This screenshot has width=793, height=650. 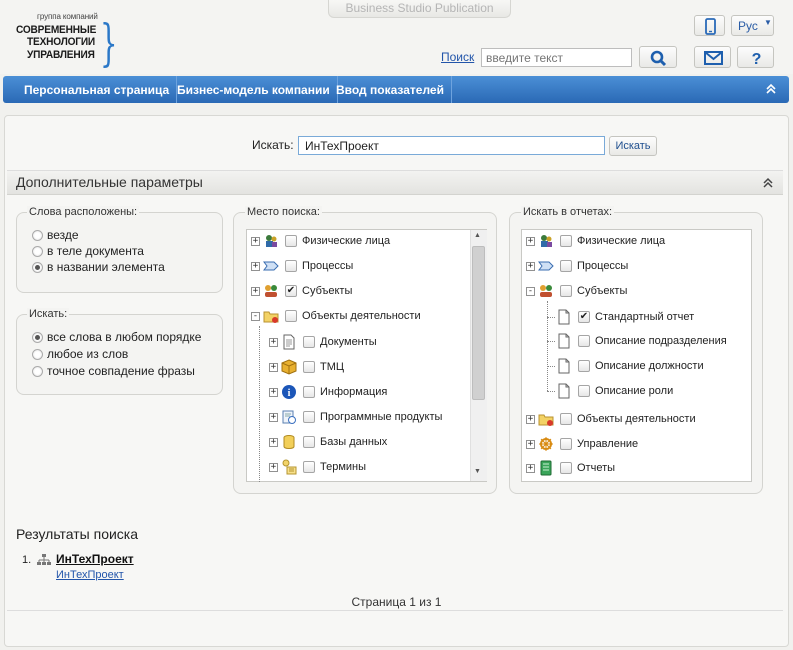 What do you see at coordinates (582, 444) in the screenshot?
I see `tree-node: + Управление` at bounding box center [582, 444].